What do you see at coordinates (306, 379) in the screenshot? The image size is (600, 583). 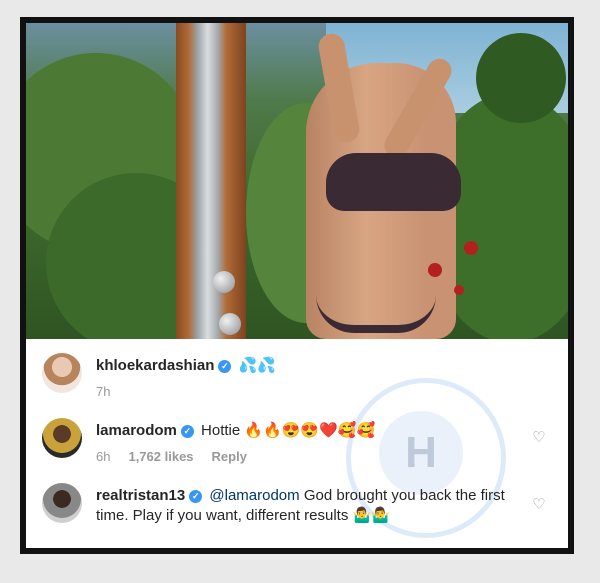 I see `comment-body: khloekardashian ✓ 💦💦 7h` at bounding box center [306, 379].